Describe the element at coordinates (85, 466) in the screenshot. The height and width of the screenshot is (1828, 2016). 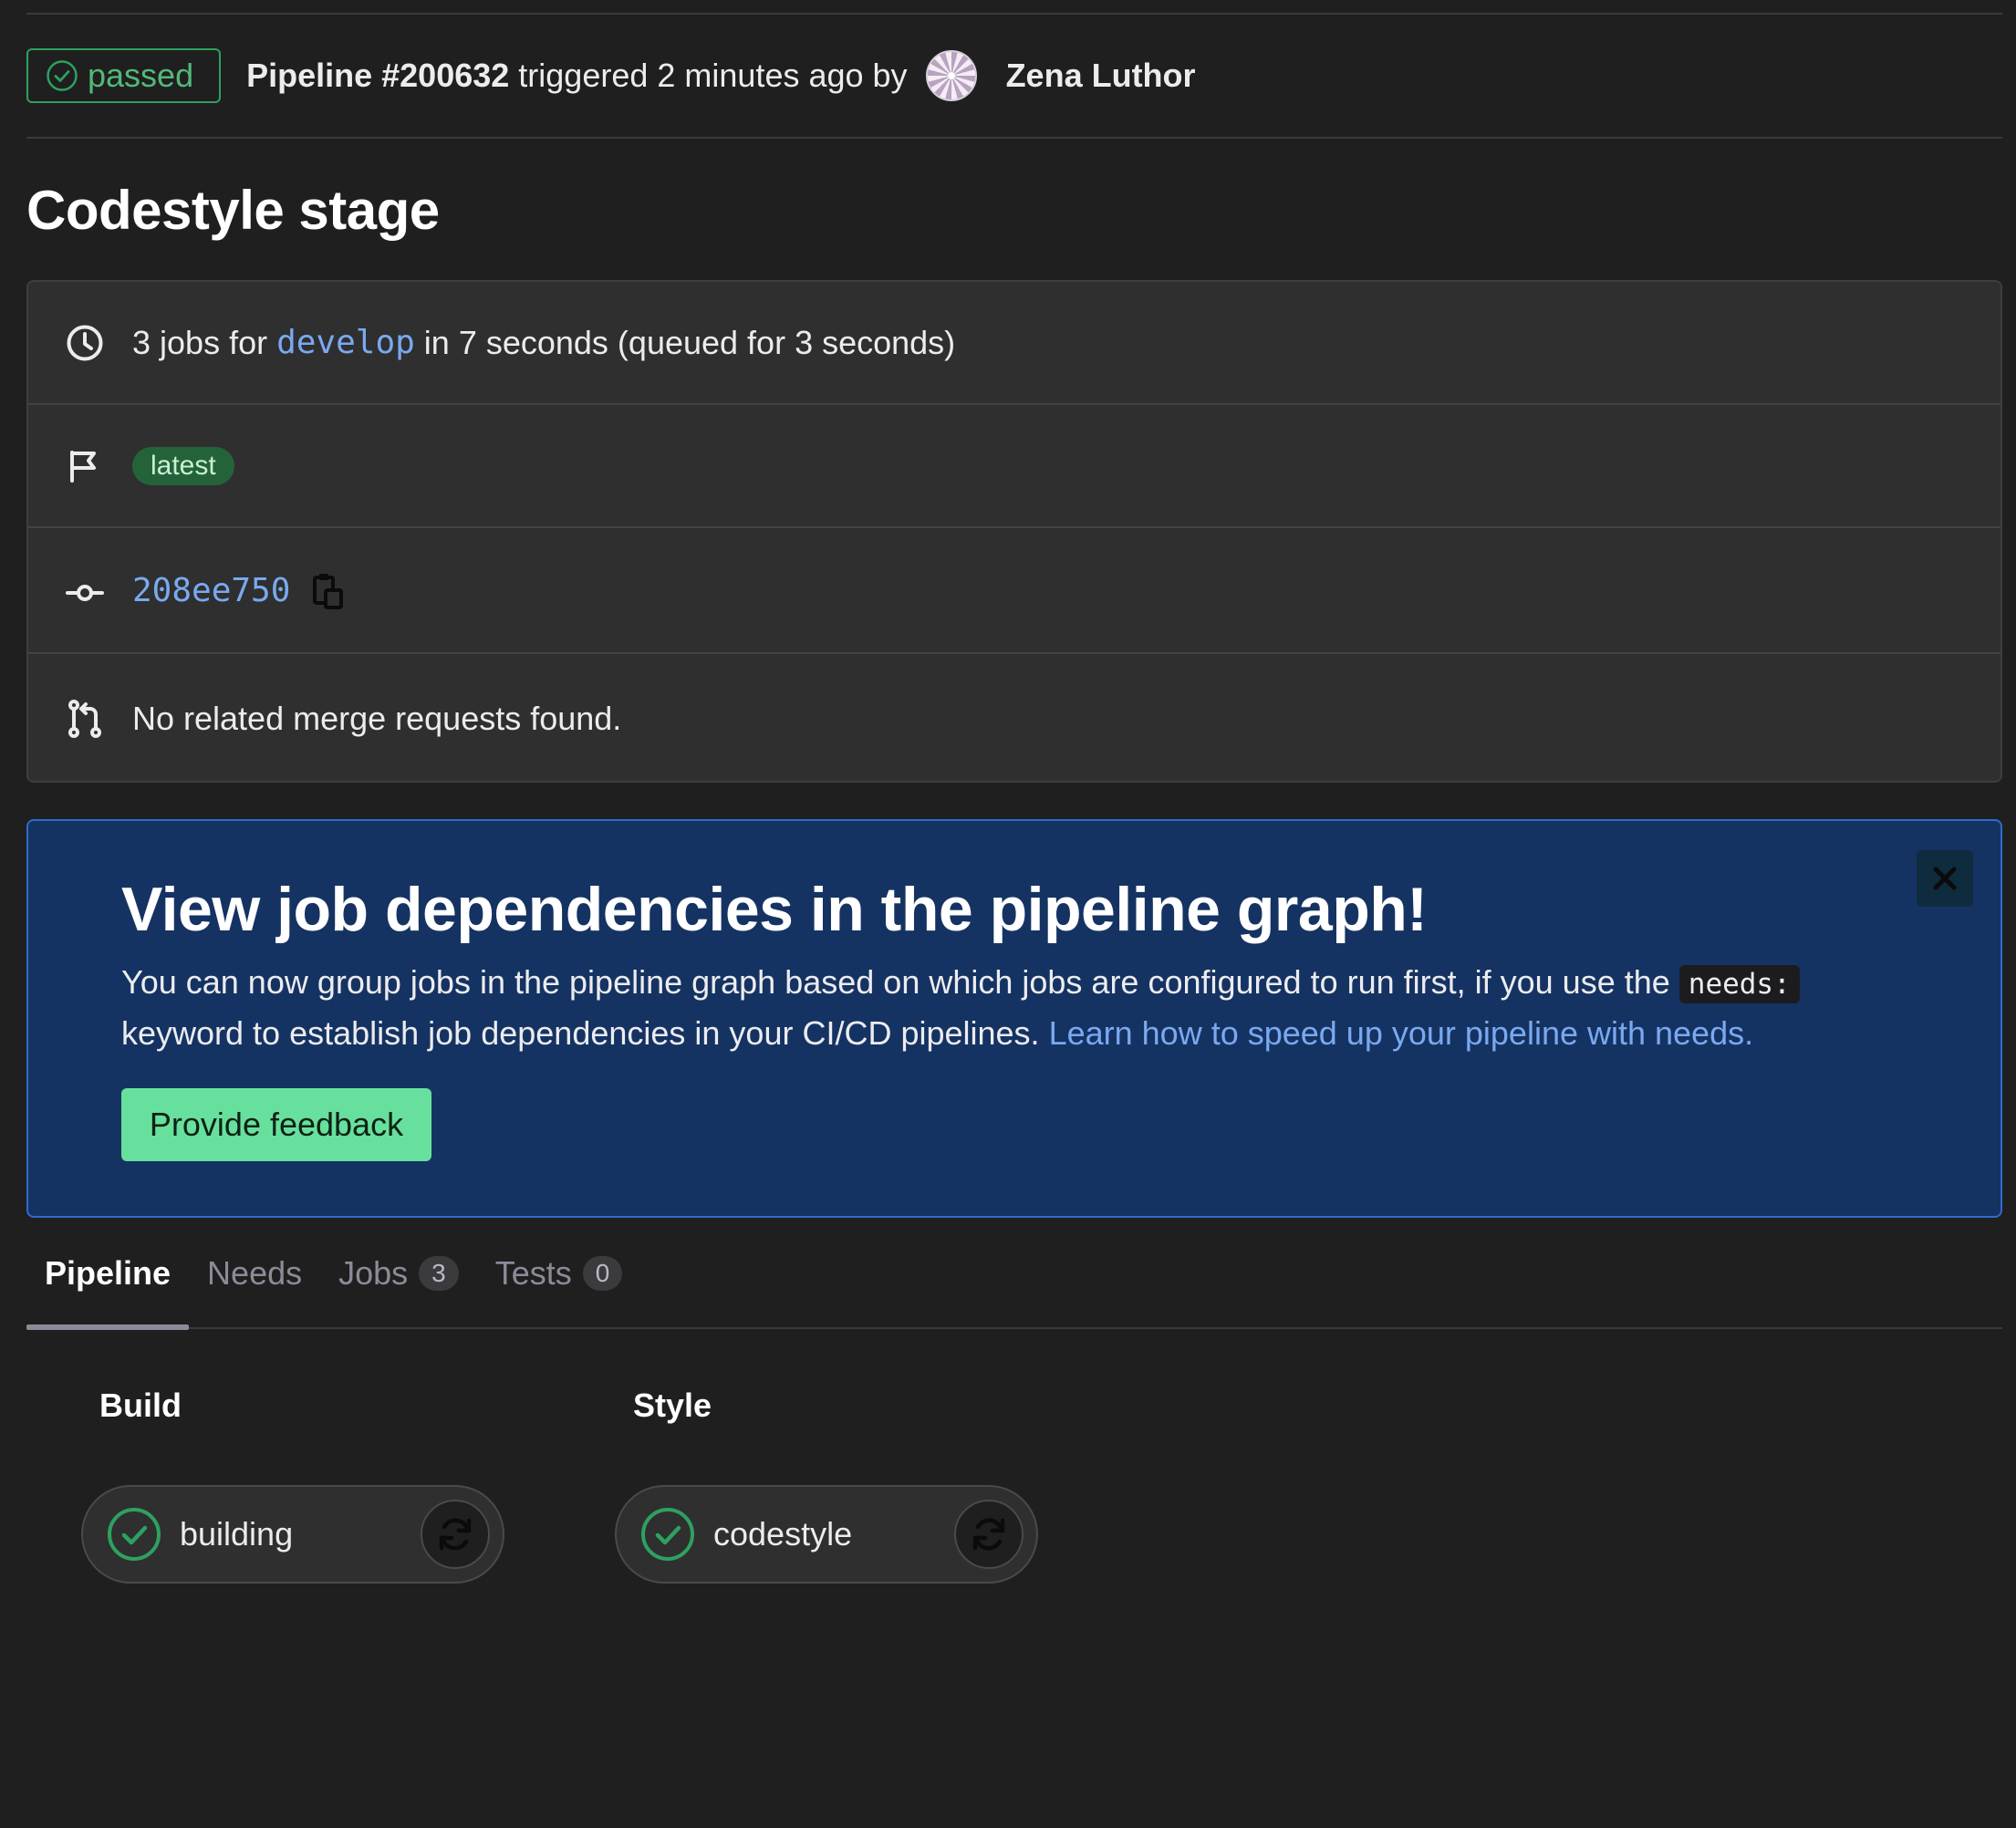
I see `flag-icon` at that location.